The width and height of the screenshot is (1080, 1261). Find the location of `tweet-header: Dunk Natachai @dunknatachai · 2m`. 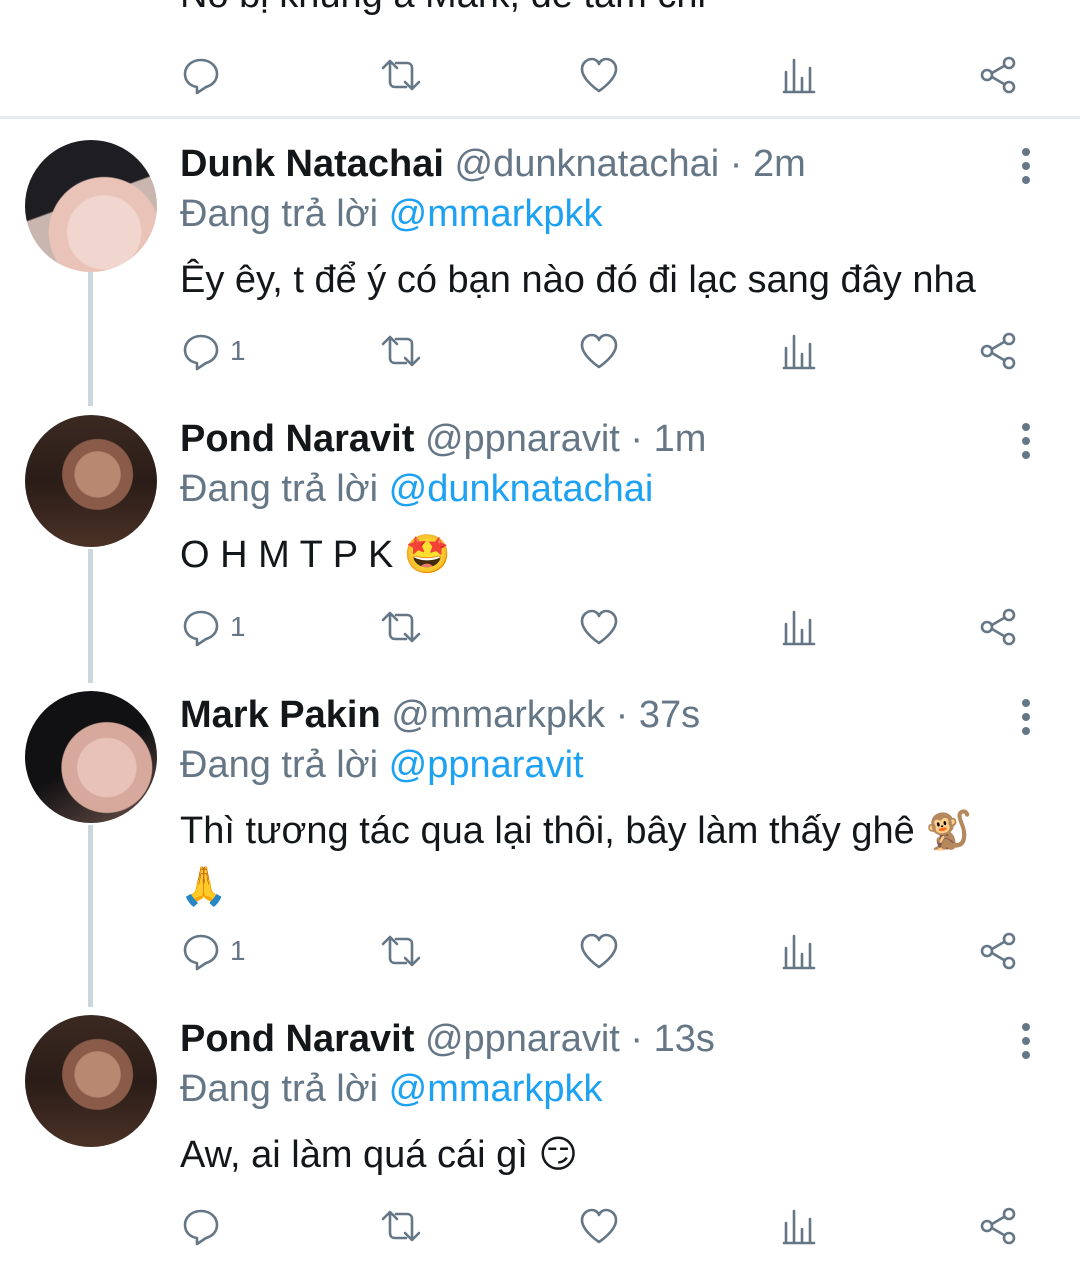

tweet-header: Dunk Natachai @dunknatachai · 2m is located at coordinates (493, 164).